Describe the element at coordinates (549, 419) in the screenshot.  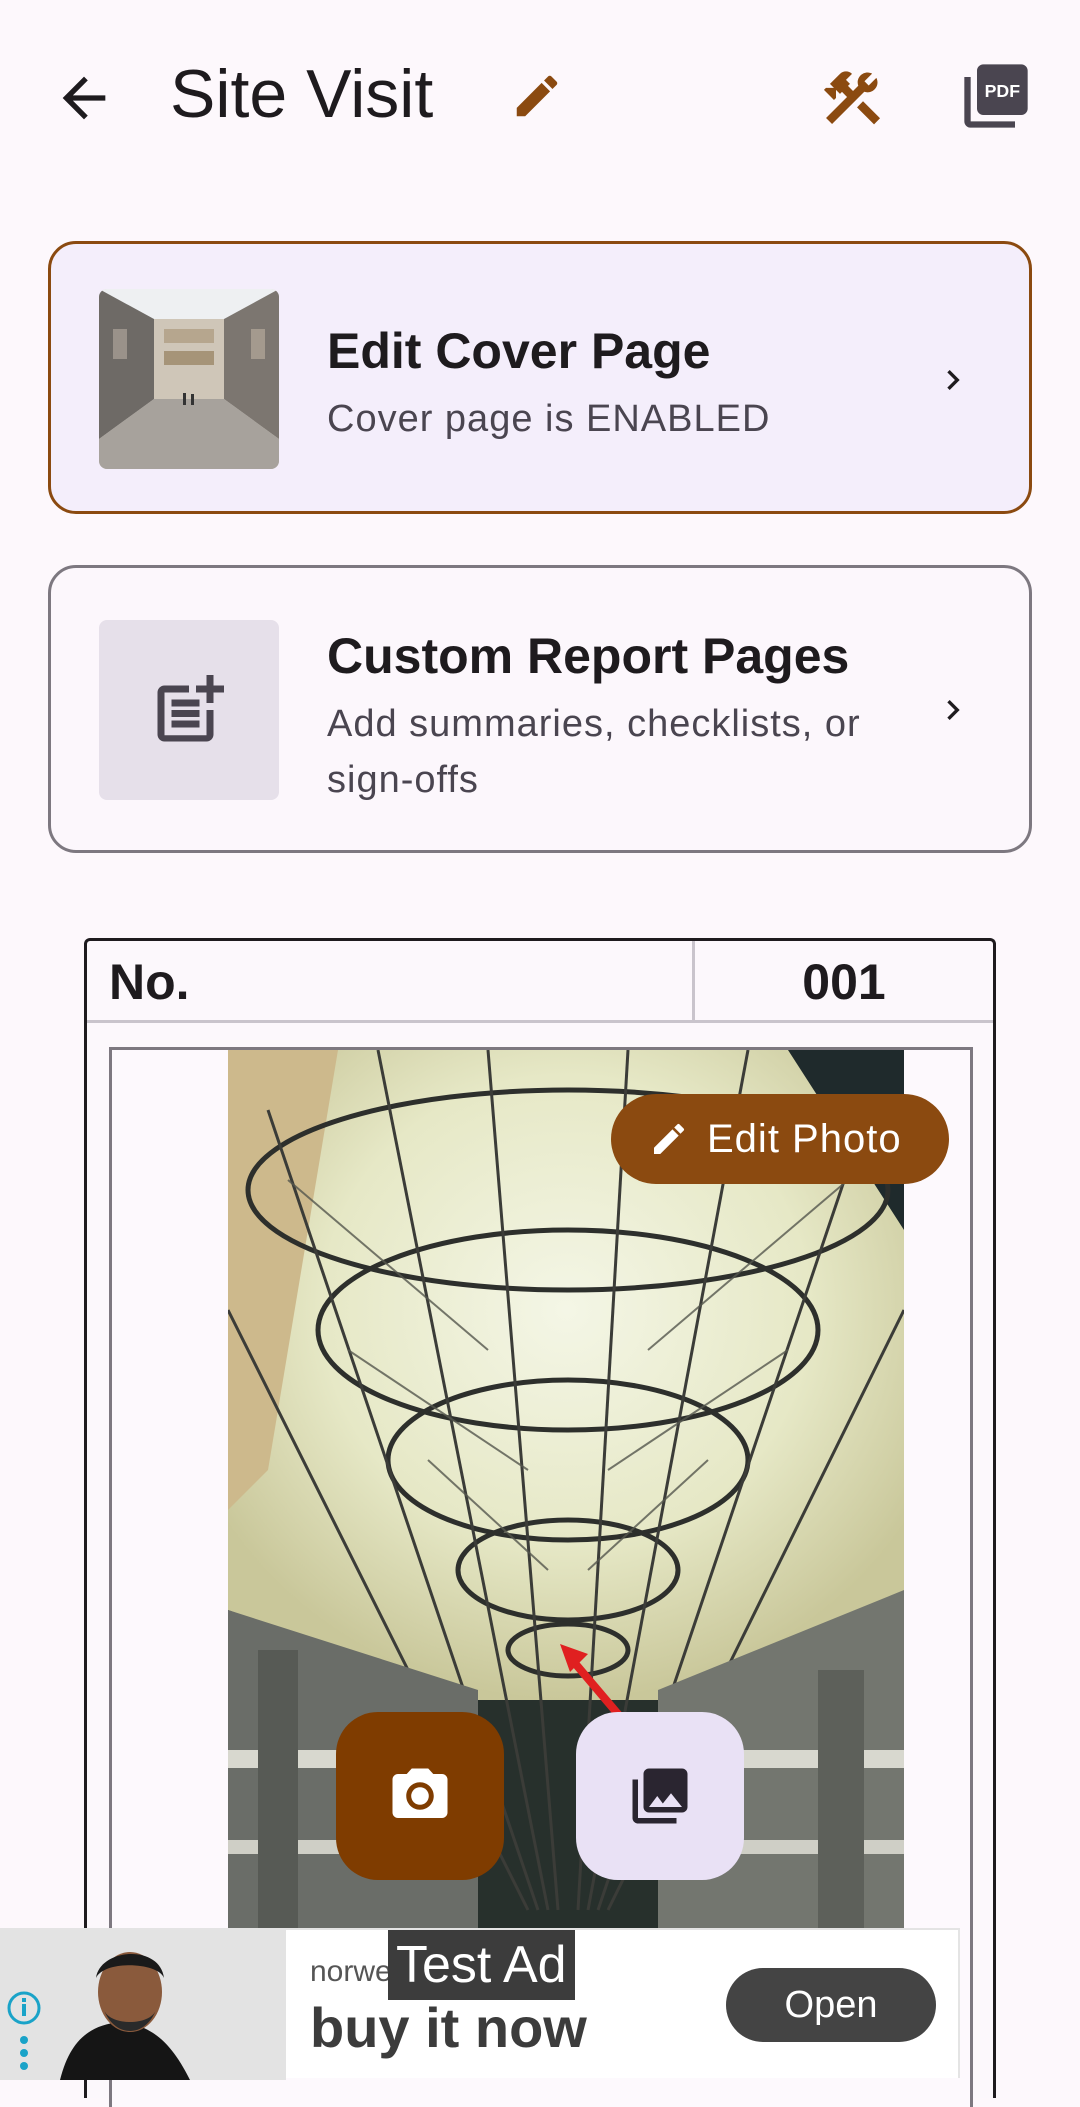
I see `cover-card-subtitle: Cover page is ENABLED` at that location.